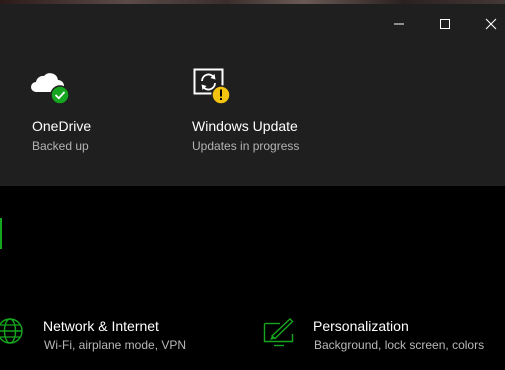 This screenshot has height=370, width=505. Describe the element at coordinates (361, 326) in the screenshot. I see `personalization-title: Personalization` at that location.